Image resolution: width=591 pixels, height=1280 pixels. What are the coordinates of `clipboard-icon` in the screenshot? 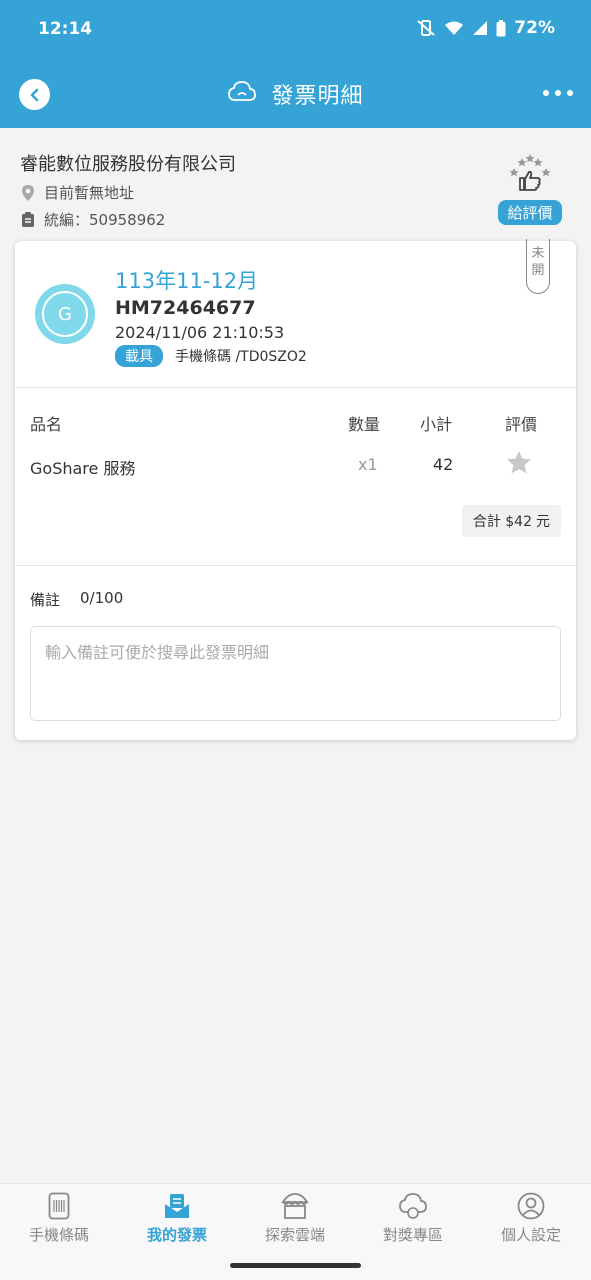 It's located at (28, 219).